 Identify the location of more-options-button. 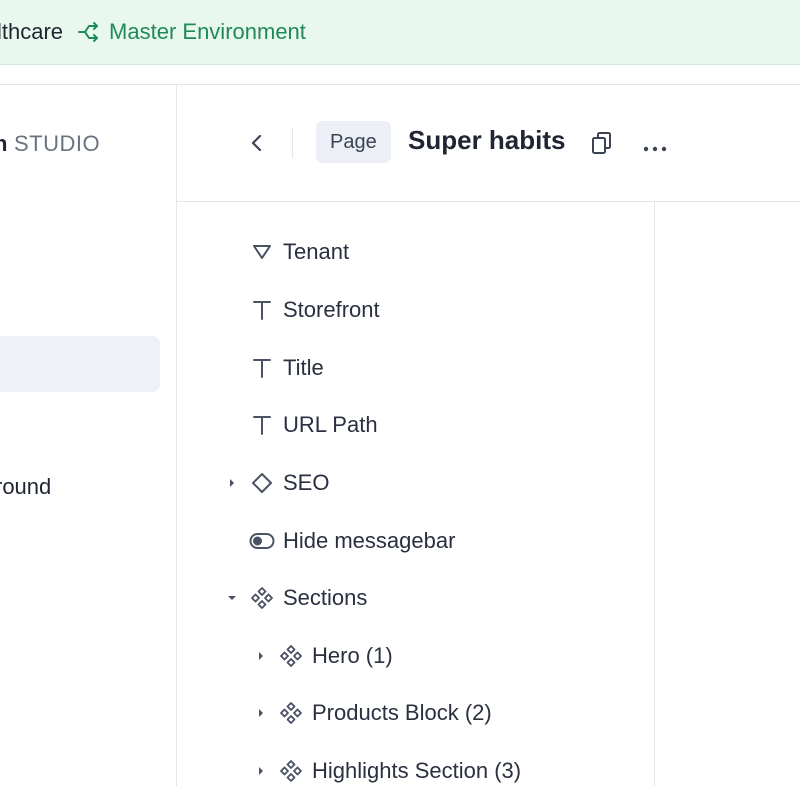
(655, 148).